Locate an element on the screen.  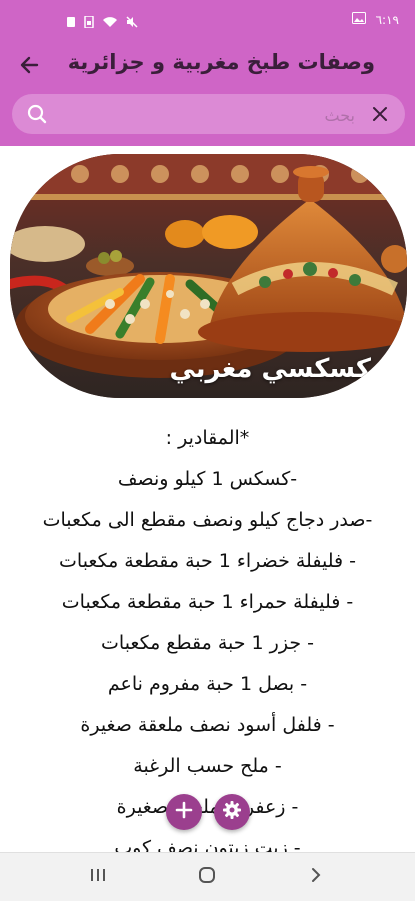
home-icon is located at coordinates (207, 877).